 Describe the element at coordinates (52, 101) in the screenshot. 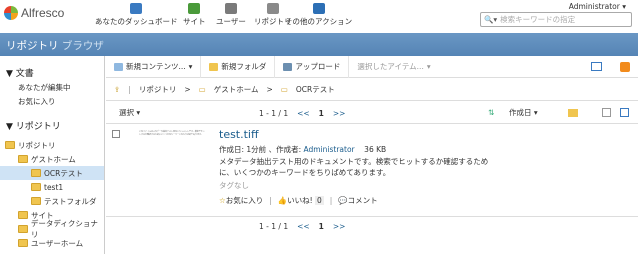

I see `filter-favorites: お気に入り` at that location.